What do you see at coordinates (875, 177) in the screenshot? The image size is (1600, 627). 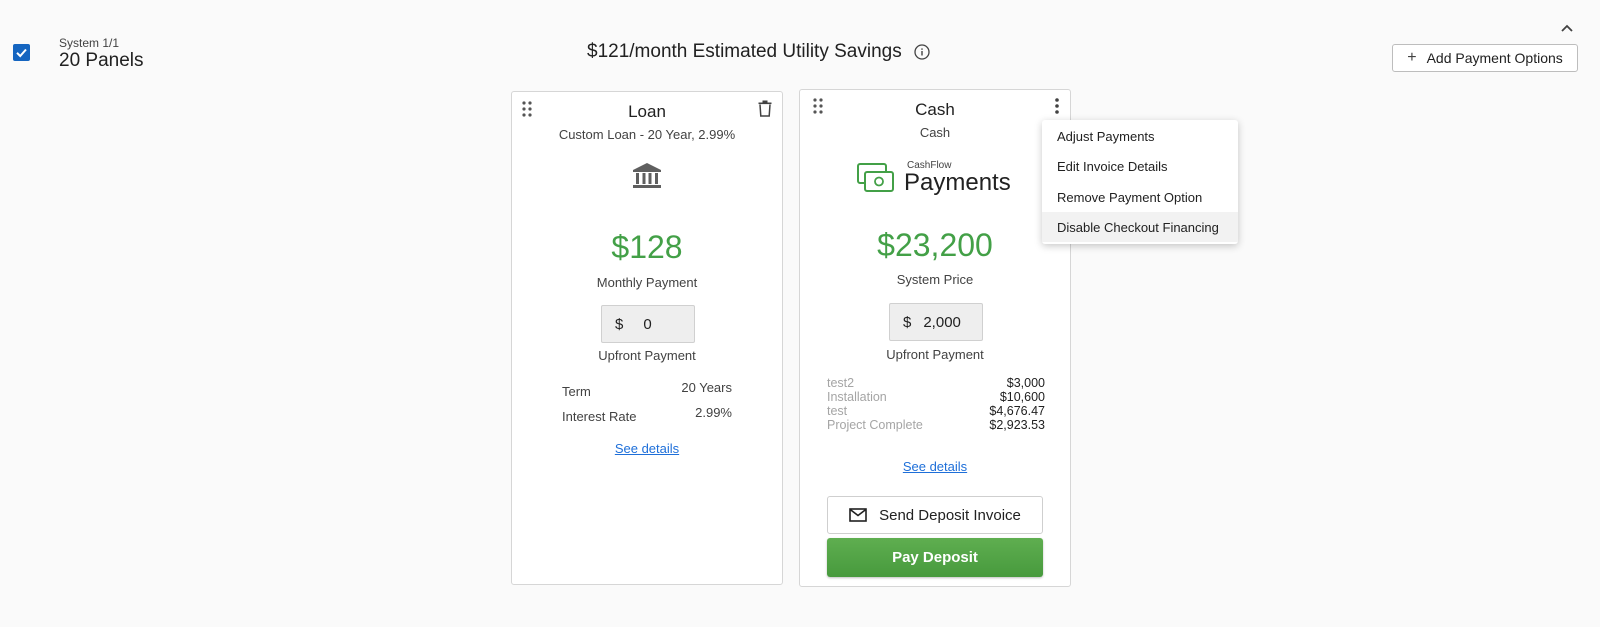 I see `cash-bills-icon` at bounding box center [875, 177].